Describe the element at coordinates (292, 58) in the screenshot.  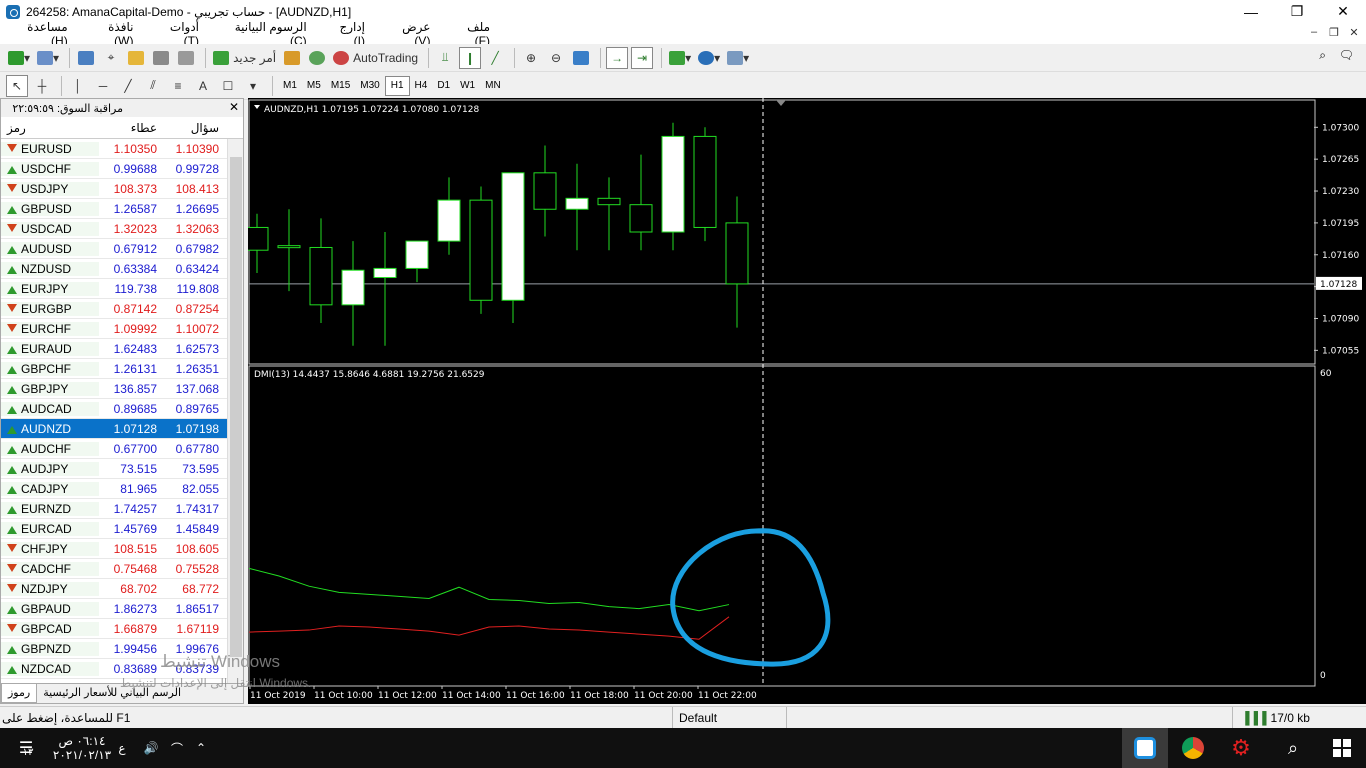
I see `metaeditor-button` at that location.